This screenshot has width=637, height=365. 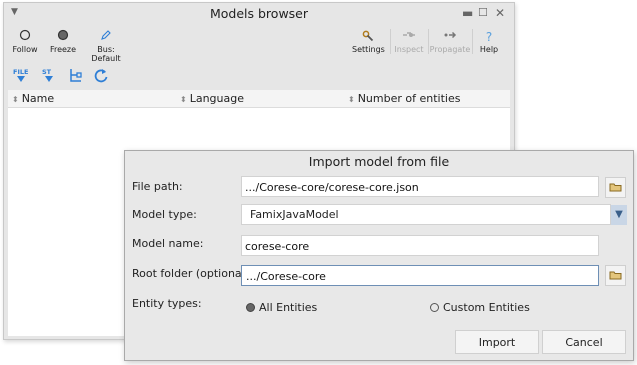 I want to click on bus-button: Bus: Default, so click(x=106, y=46).